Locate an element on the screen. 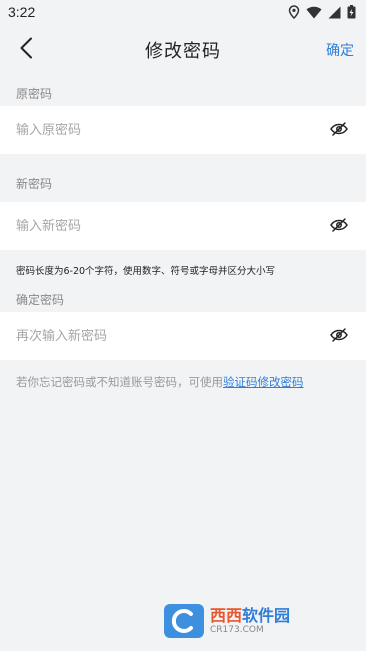  watermark-c-icon is located at coordinates (184, 621).